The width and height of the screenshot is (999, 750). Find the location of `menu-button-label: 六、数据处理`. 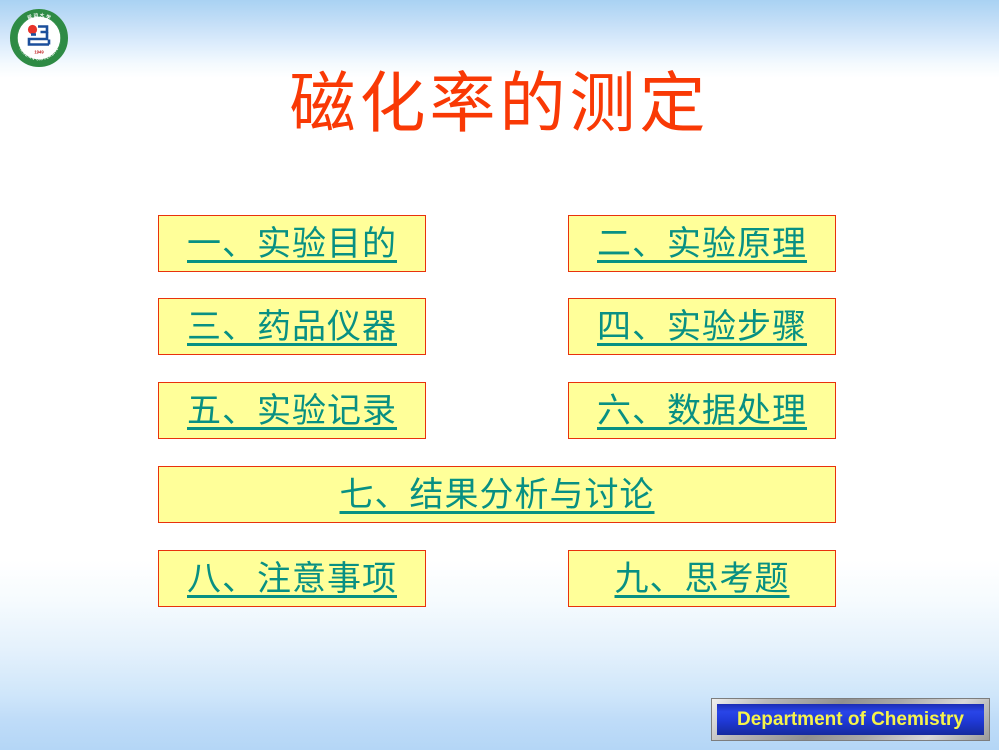

menu-button-label: 六、数据处理 is located at coordinates (702, 410).